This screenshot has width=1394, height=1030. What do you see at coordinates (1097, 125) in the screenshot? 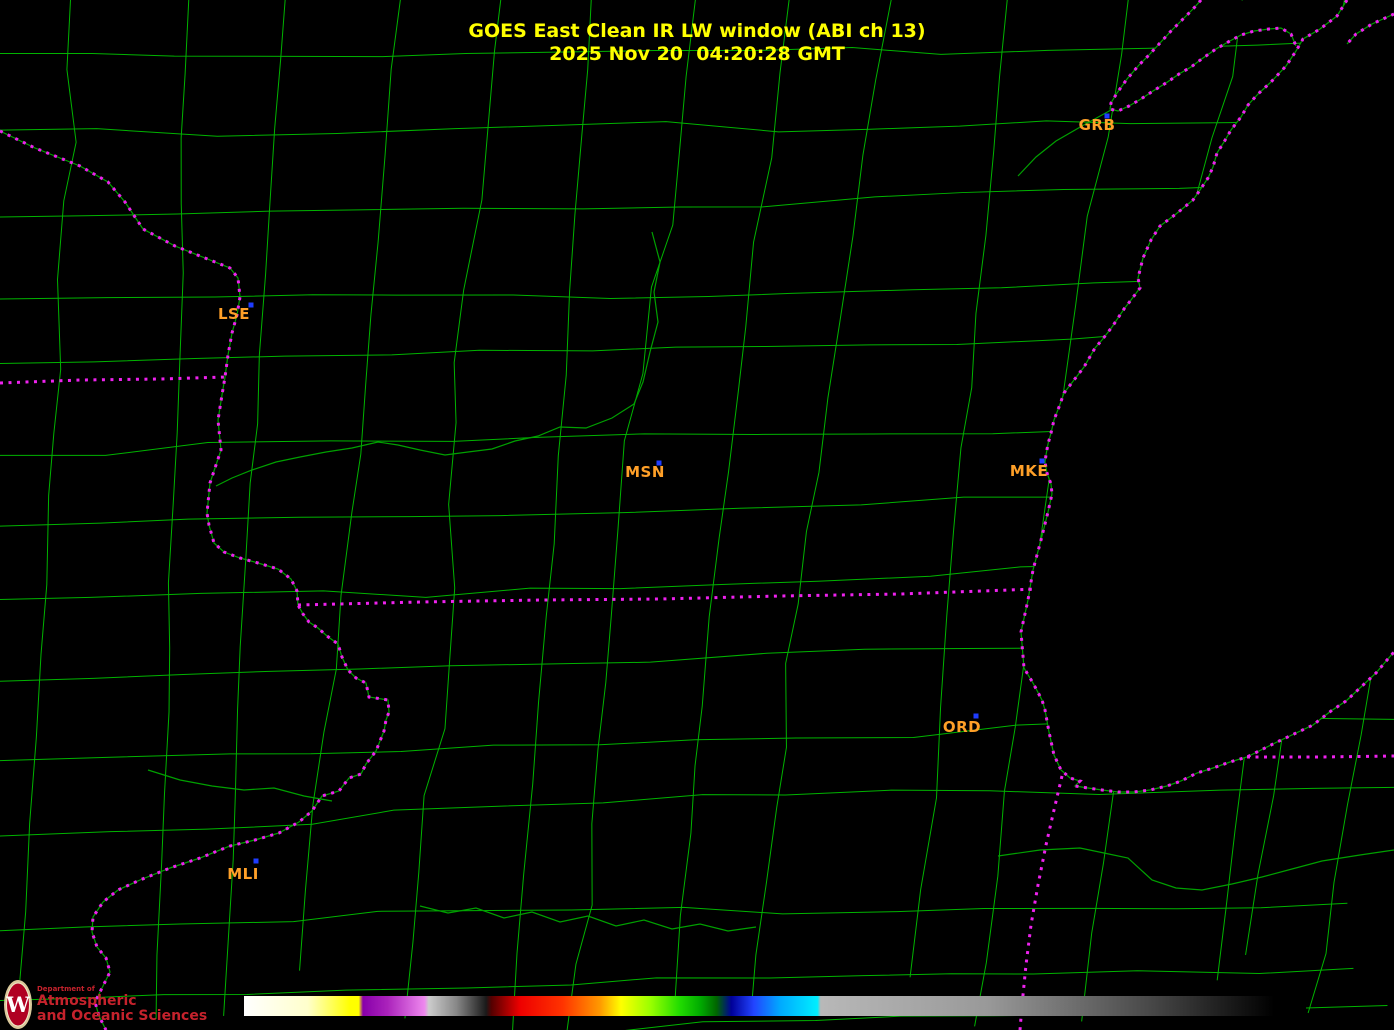
I see `station-label-grb: GRB` at bounding box center [1097, 125].